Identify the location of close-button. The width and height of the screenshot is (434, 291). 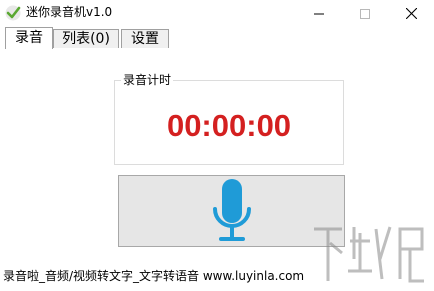
(411, 13).